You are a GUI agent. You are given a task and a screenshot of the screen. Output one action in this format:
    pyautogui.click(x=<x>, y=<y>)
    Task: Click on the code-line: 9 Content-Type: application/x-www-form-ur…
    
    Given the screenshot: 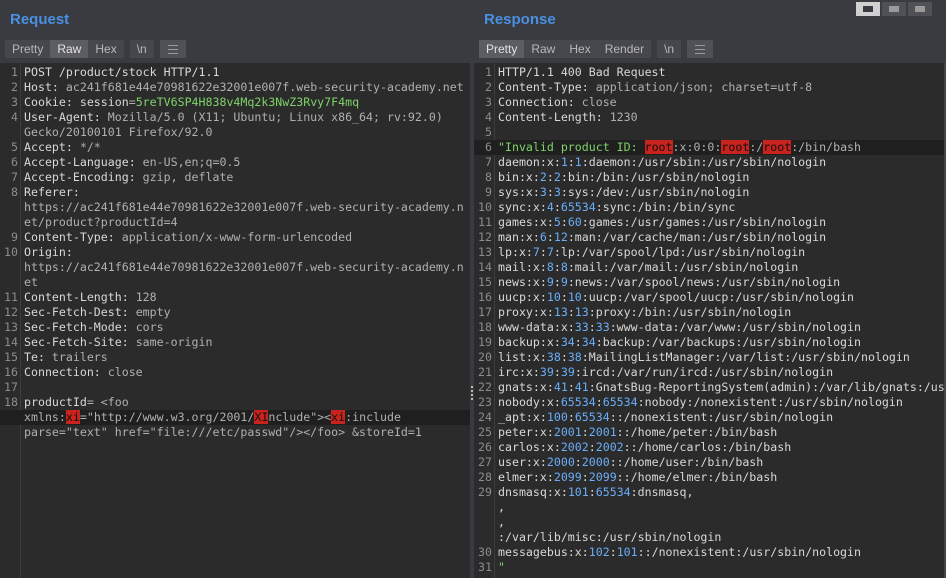 What is the action you would take?
    pyautogui.click(x=235, y=237)
    